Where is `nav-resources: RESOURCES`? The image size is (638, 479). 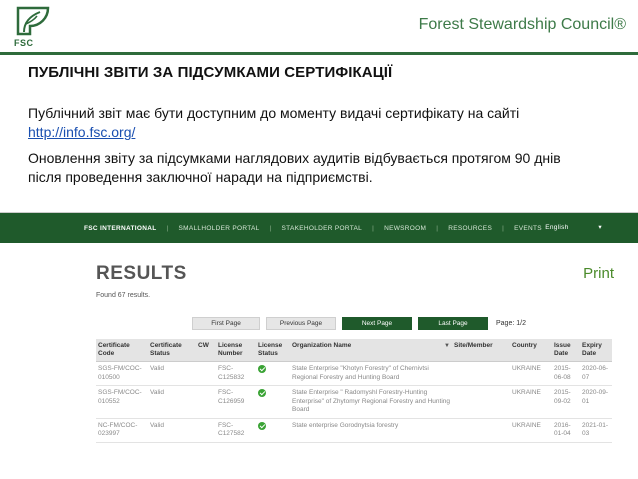 nav-resources: RESOURCES is located at coordinates (470, 228).